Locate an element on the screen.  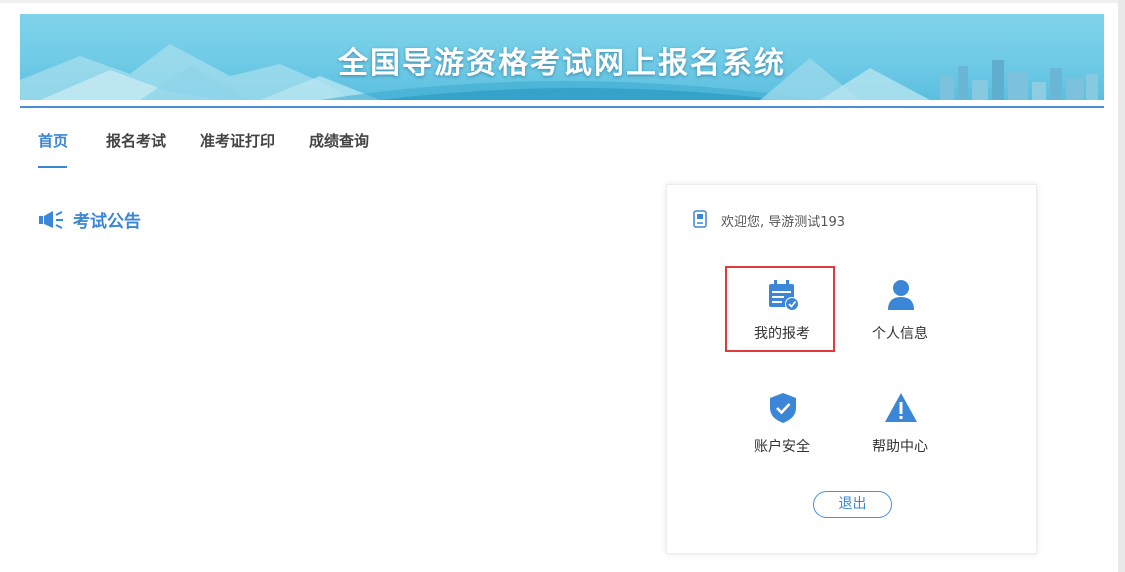
nav-item-score-query: 成绩查询 is located at coordinates (339, 140).